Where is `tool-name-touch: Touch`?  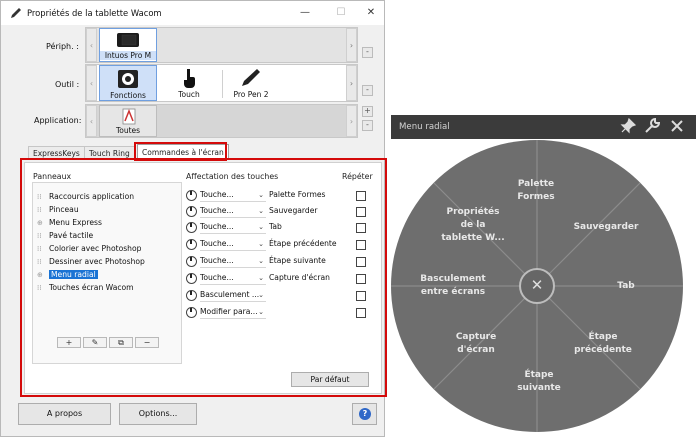
tool-name-touch: Touch is located at coordinates (189, 94).